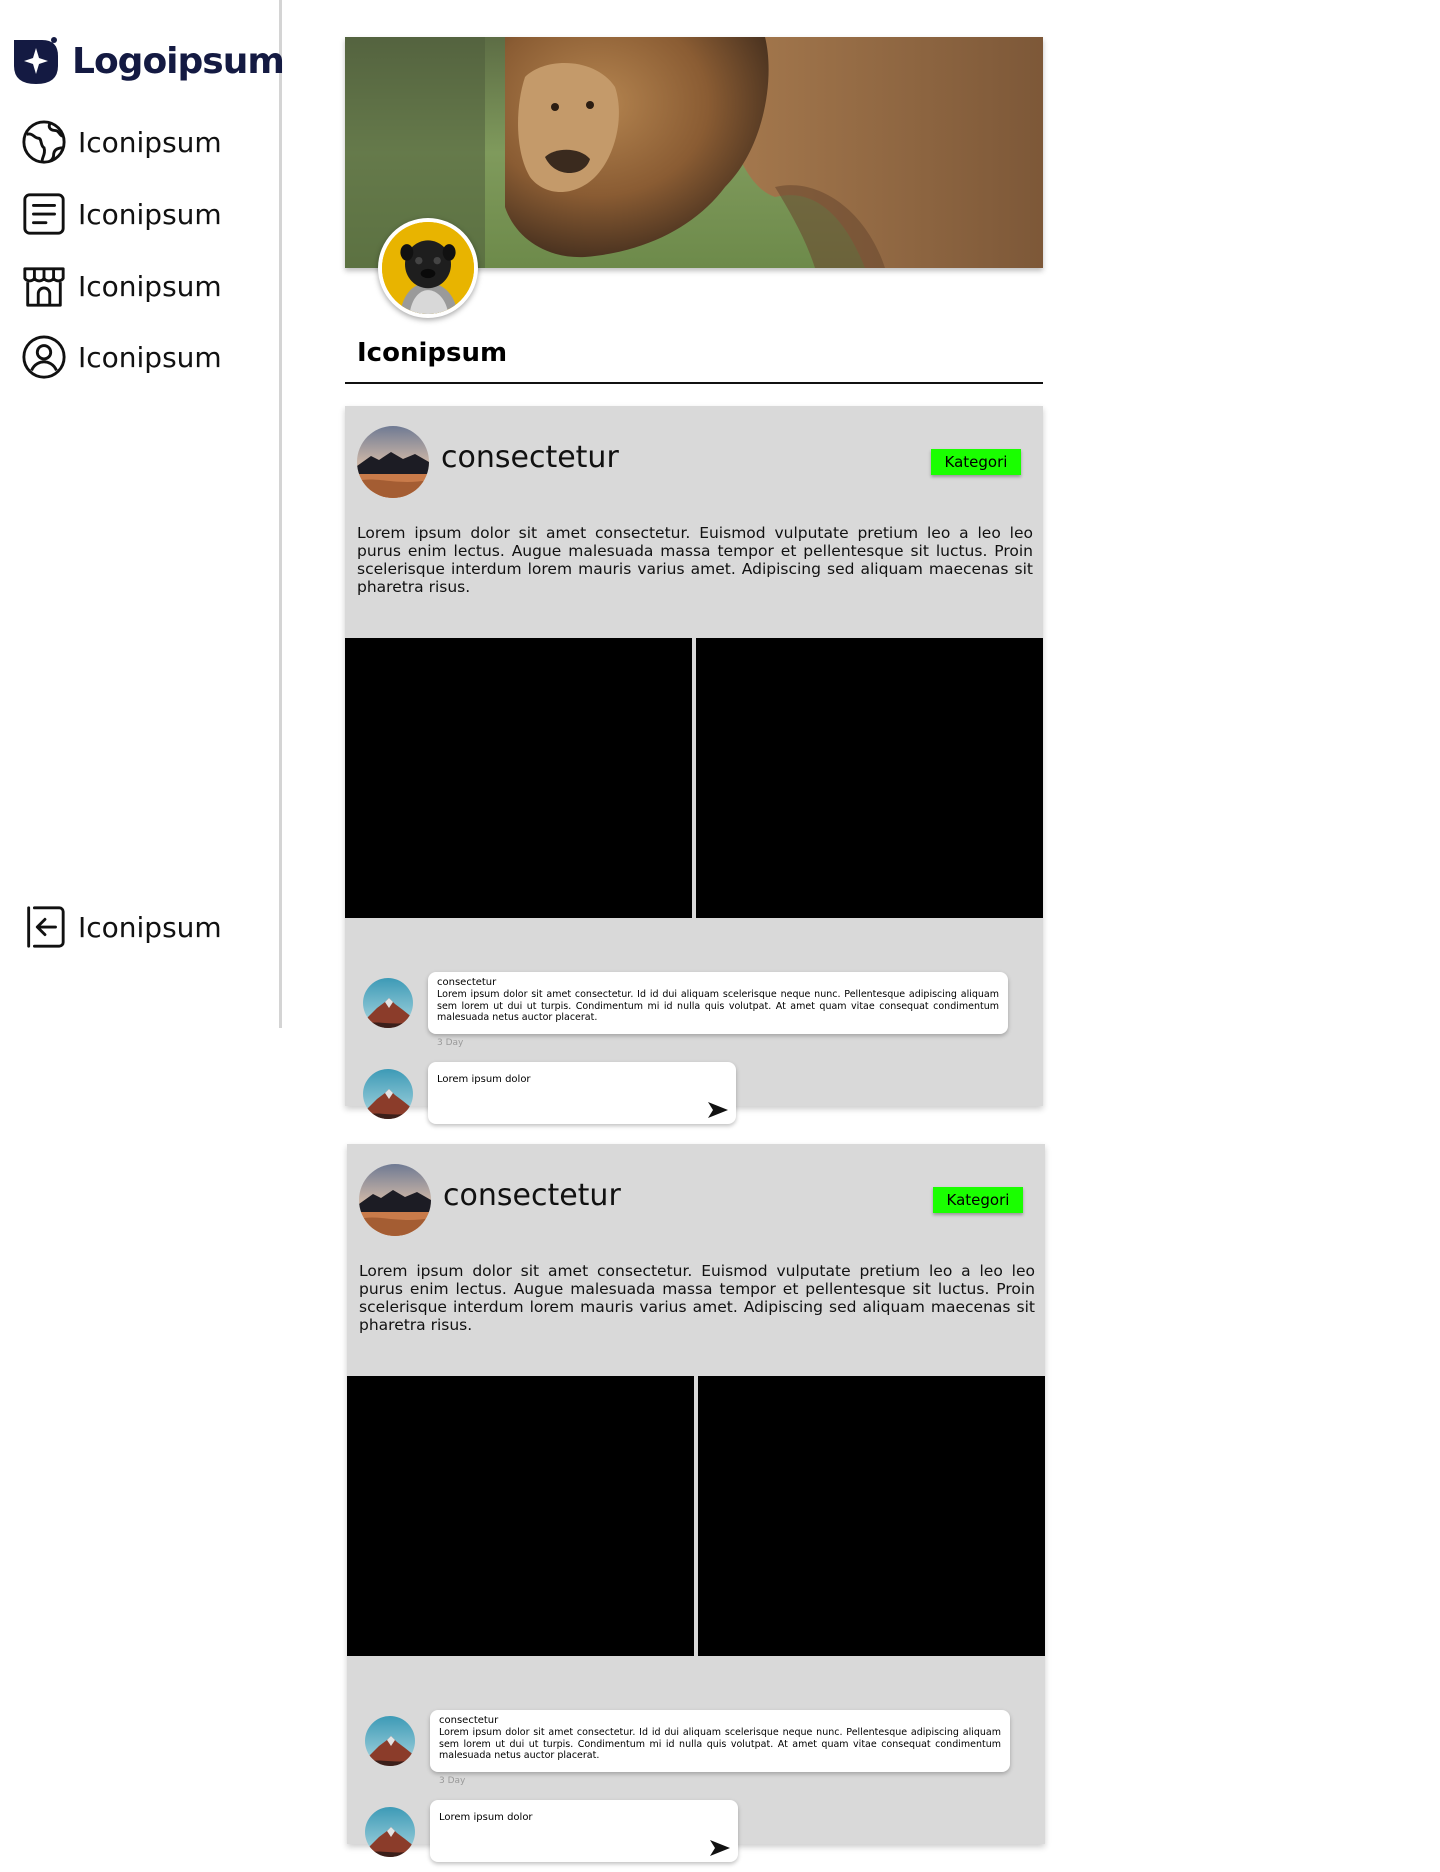 The height and width of the screenshot is (1872, 1440). I want to click on logo: Logoipsum, so click(148, 61).